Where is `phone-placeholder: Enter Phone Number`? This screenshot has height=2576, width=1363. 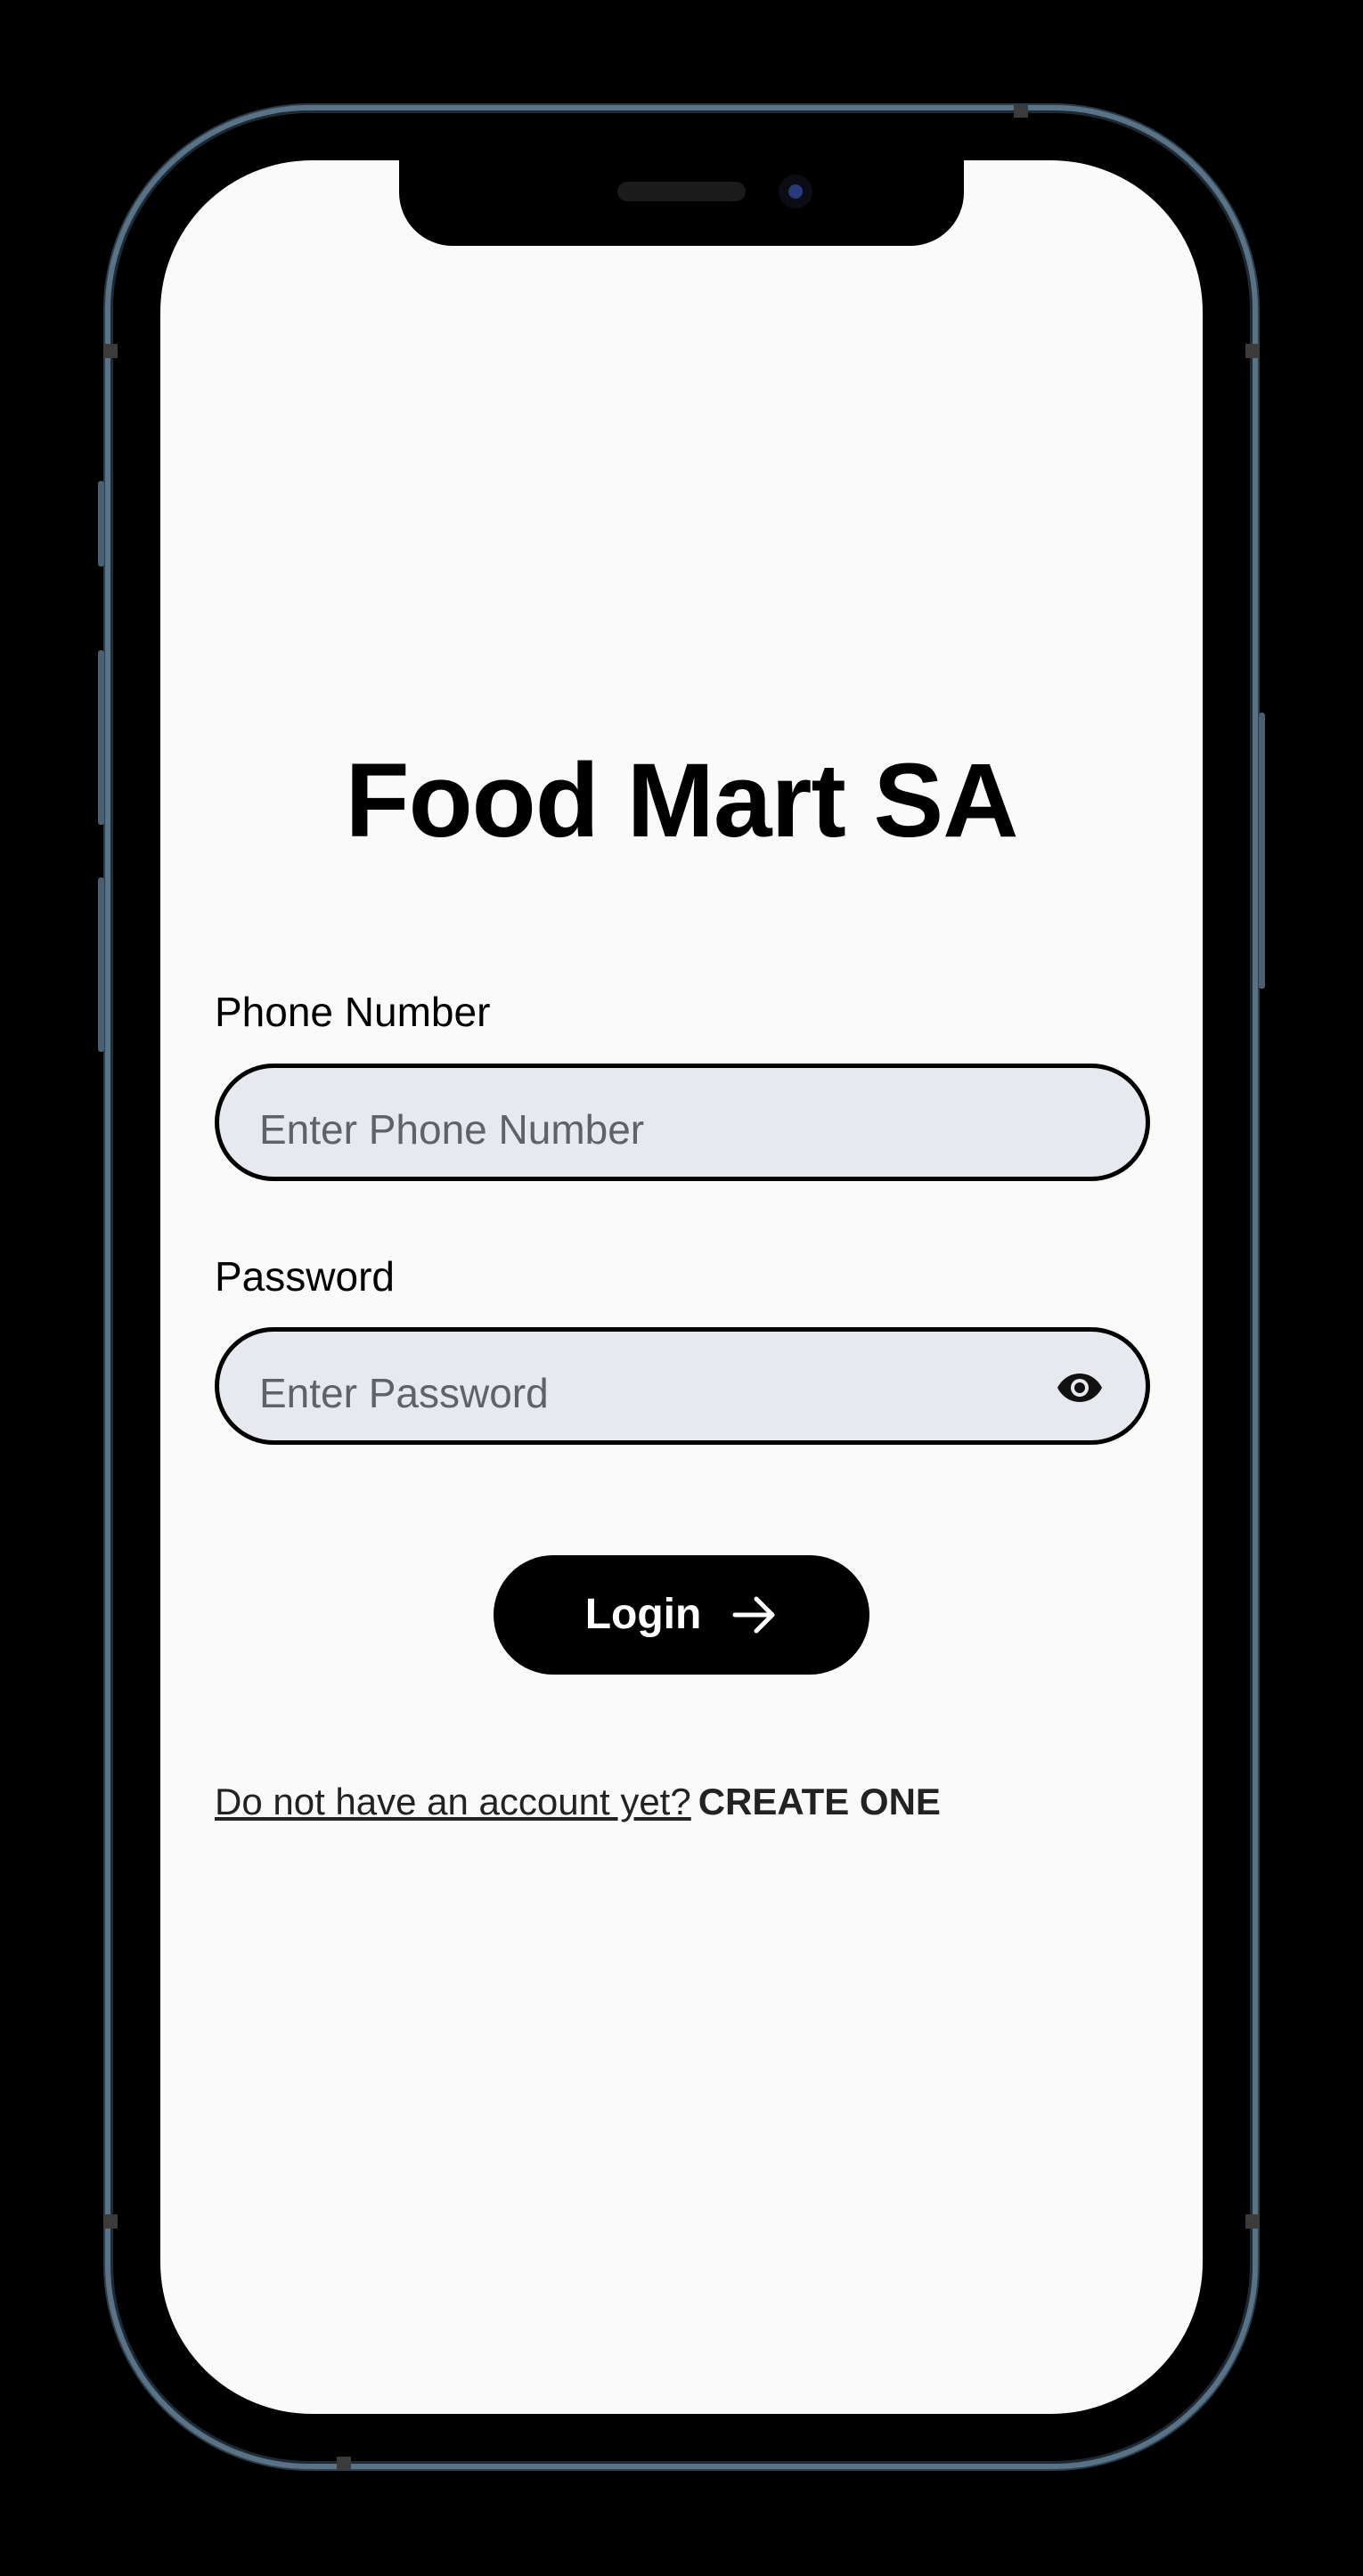 phone-placeholder: Enter Phone Number is located at coordinates (452, 1129).